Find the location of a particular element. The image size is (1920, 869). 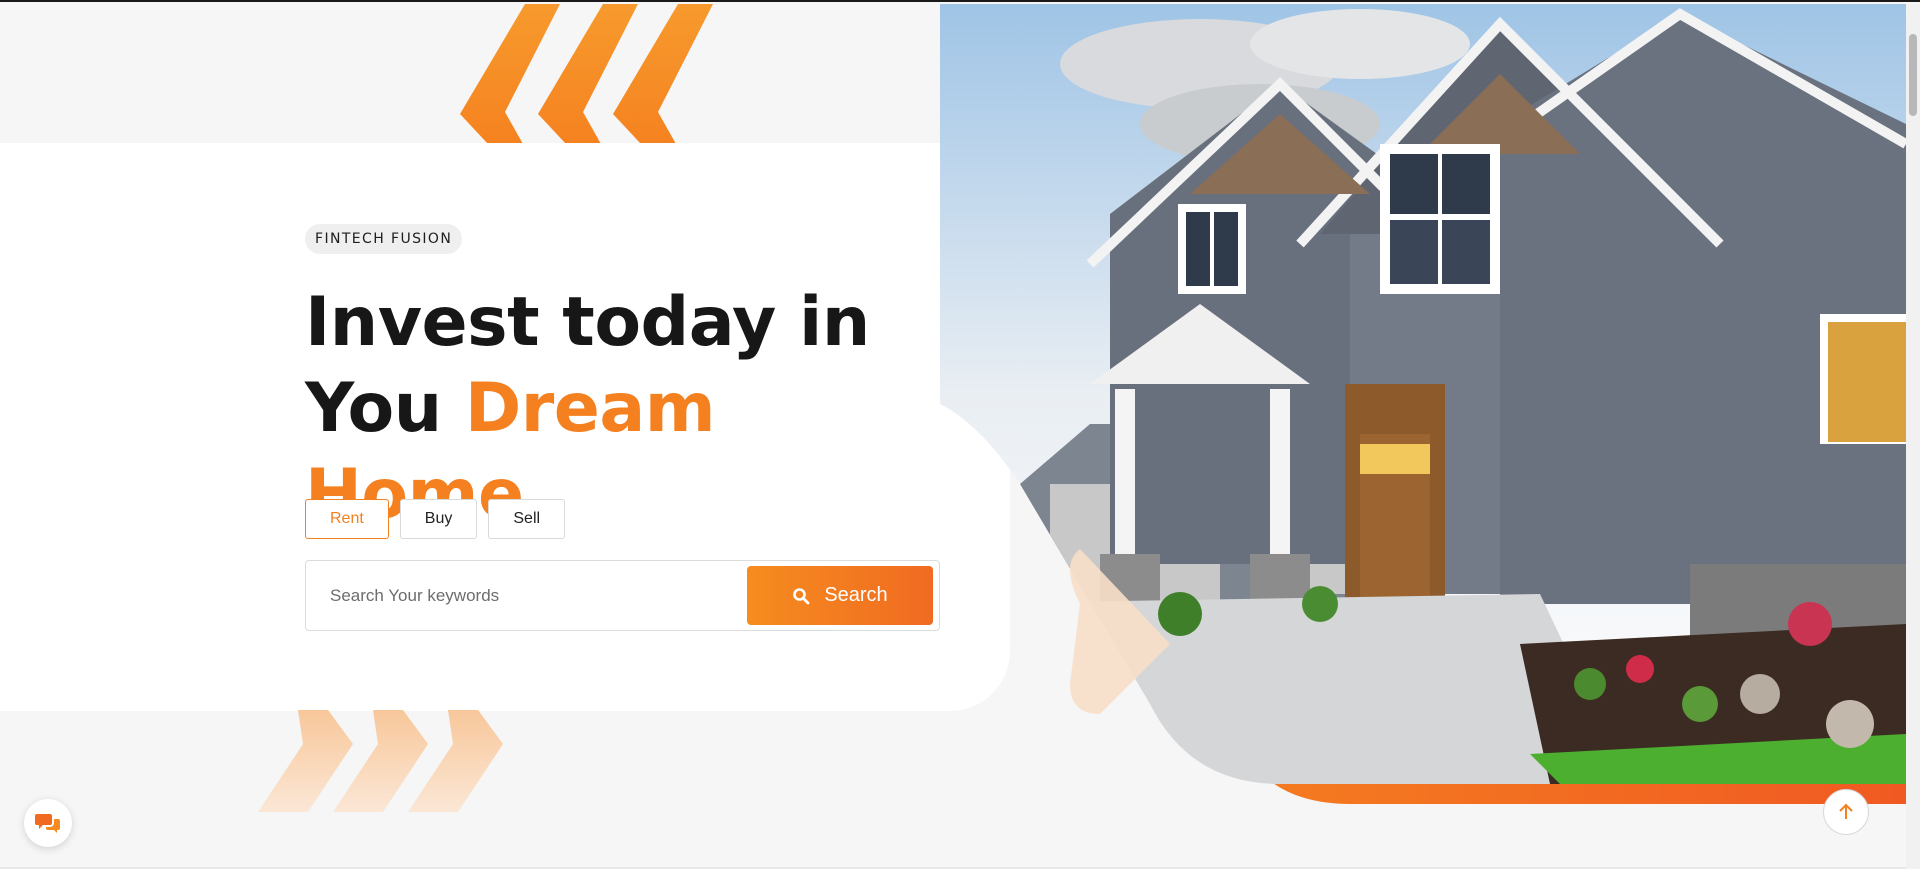

arrow-up-icon is located at coordinates (1846, 811).